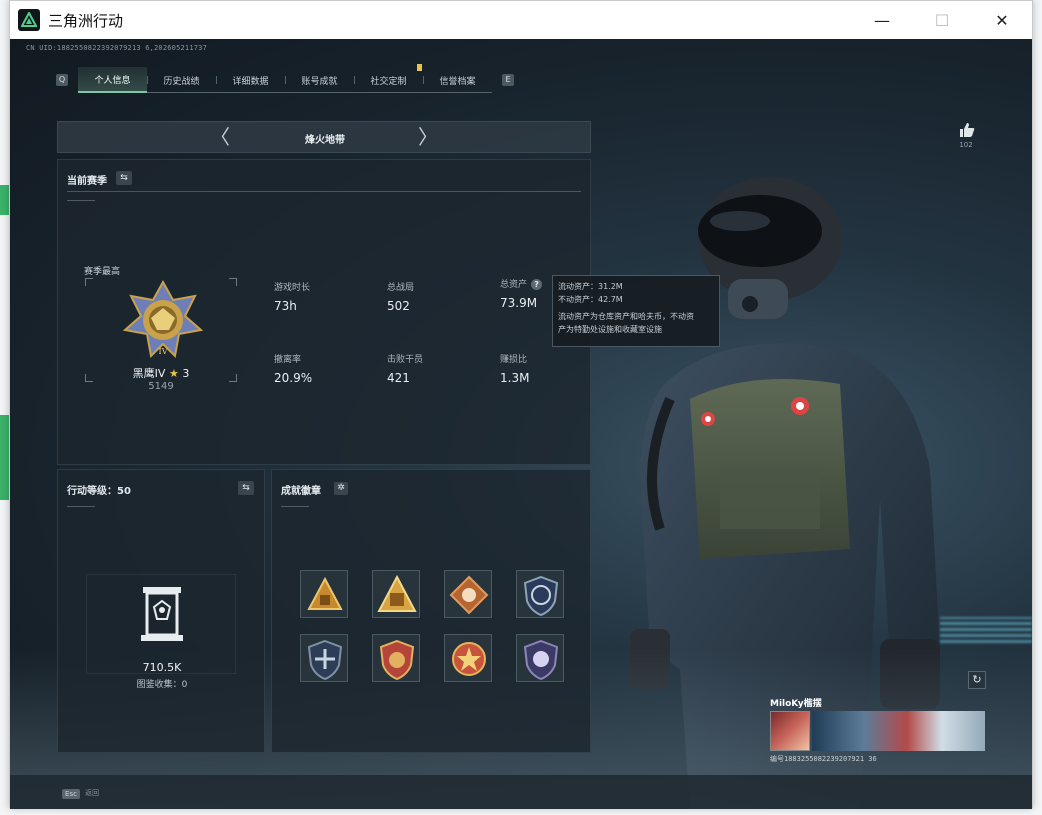 The width and height of the screenshot is (1042, 815). Describe the element at coordinates (521, 20) in the screenshot. I see `title-bar: 三角洲行动 — ☐ ✕` at that location.